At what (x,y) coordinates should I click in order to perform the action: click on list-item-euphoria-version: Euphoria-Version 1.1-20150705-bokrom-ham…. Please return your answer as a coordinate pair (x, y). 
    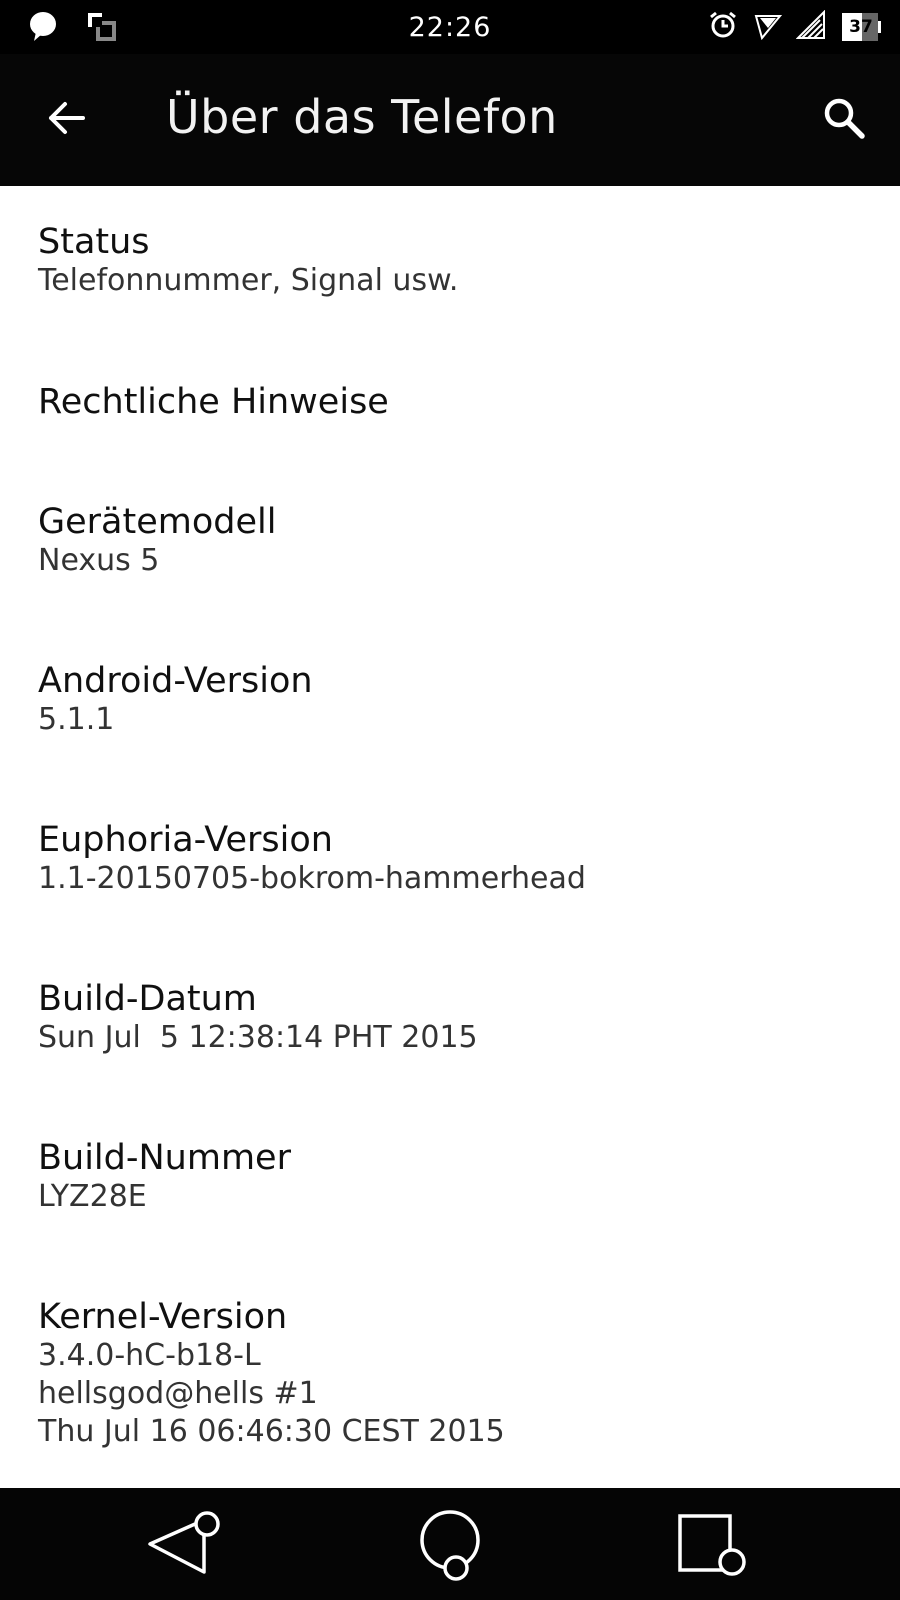
    Looking at the image, I should click on (450, 859).